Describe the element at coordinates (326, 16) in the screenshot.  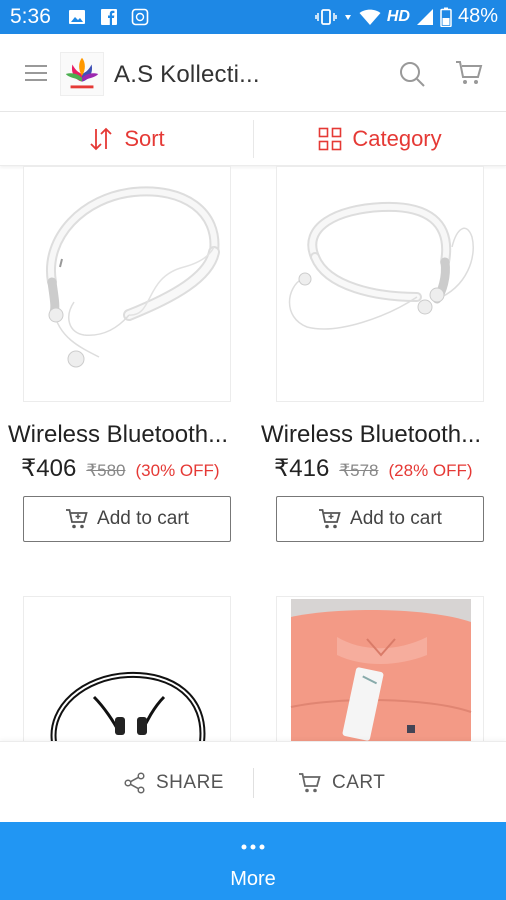
I see `vibrate-icon` at that location.